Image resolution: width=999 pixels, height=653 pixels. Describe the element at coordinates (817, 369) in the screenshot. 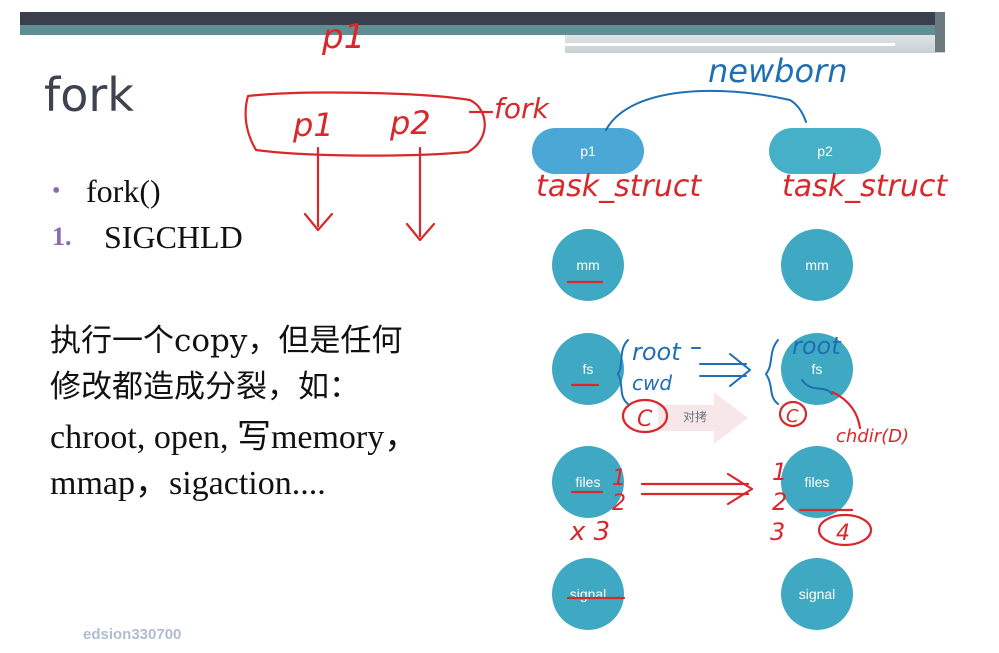

I see `node-fs-right: fs` at that location.